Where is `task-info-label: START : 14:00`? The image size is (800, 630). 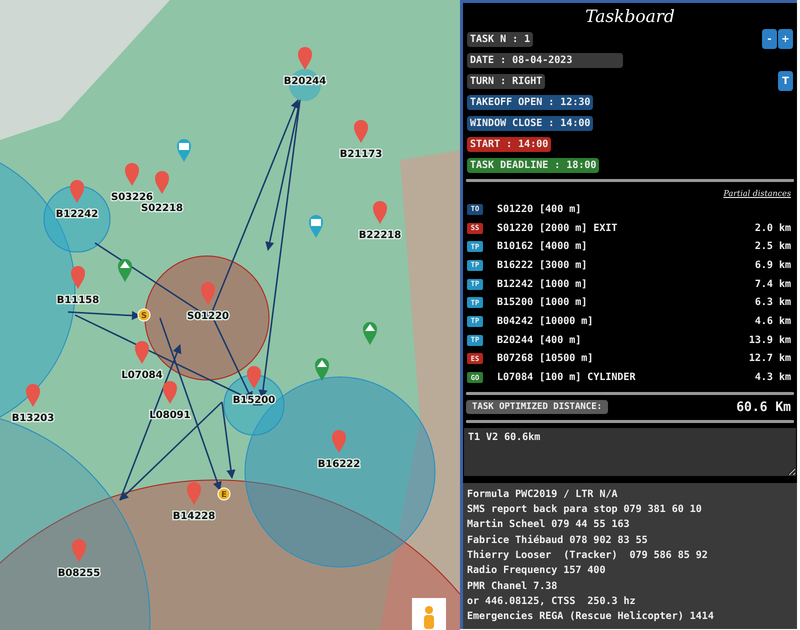 task-info-label: START : 14:00 is located at coordinates (509, 144).